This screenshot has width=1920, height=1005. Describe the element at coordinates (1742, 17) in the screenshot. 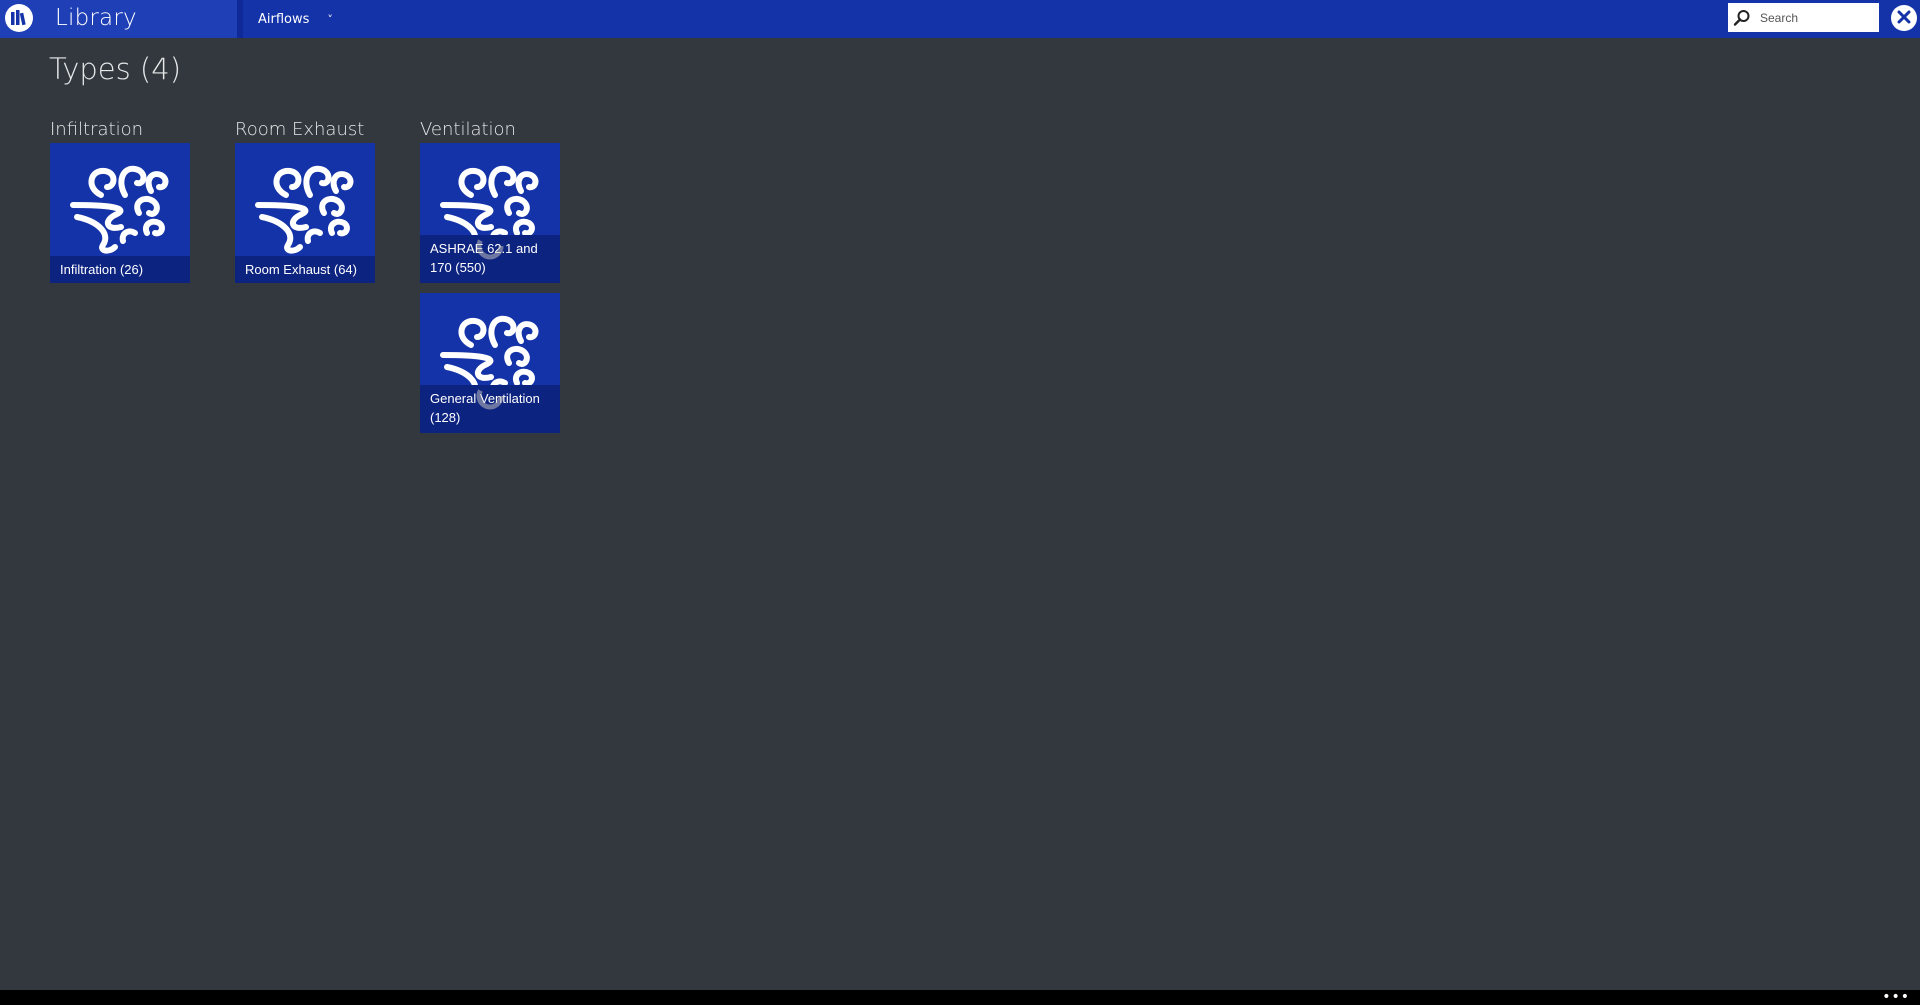

I see `search-icon` at that location.